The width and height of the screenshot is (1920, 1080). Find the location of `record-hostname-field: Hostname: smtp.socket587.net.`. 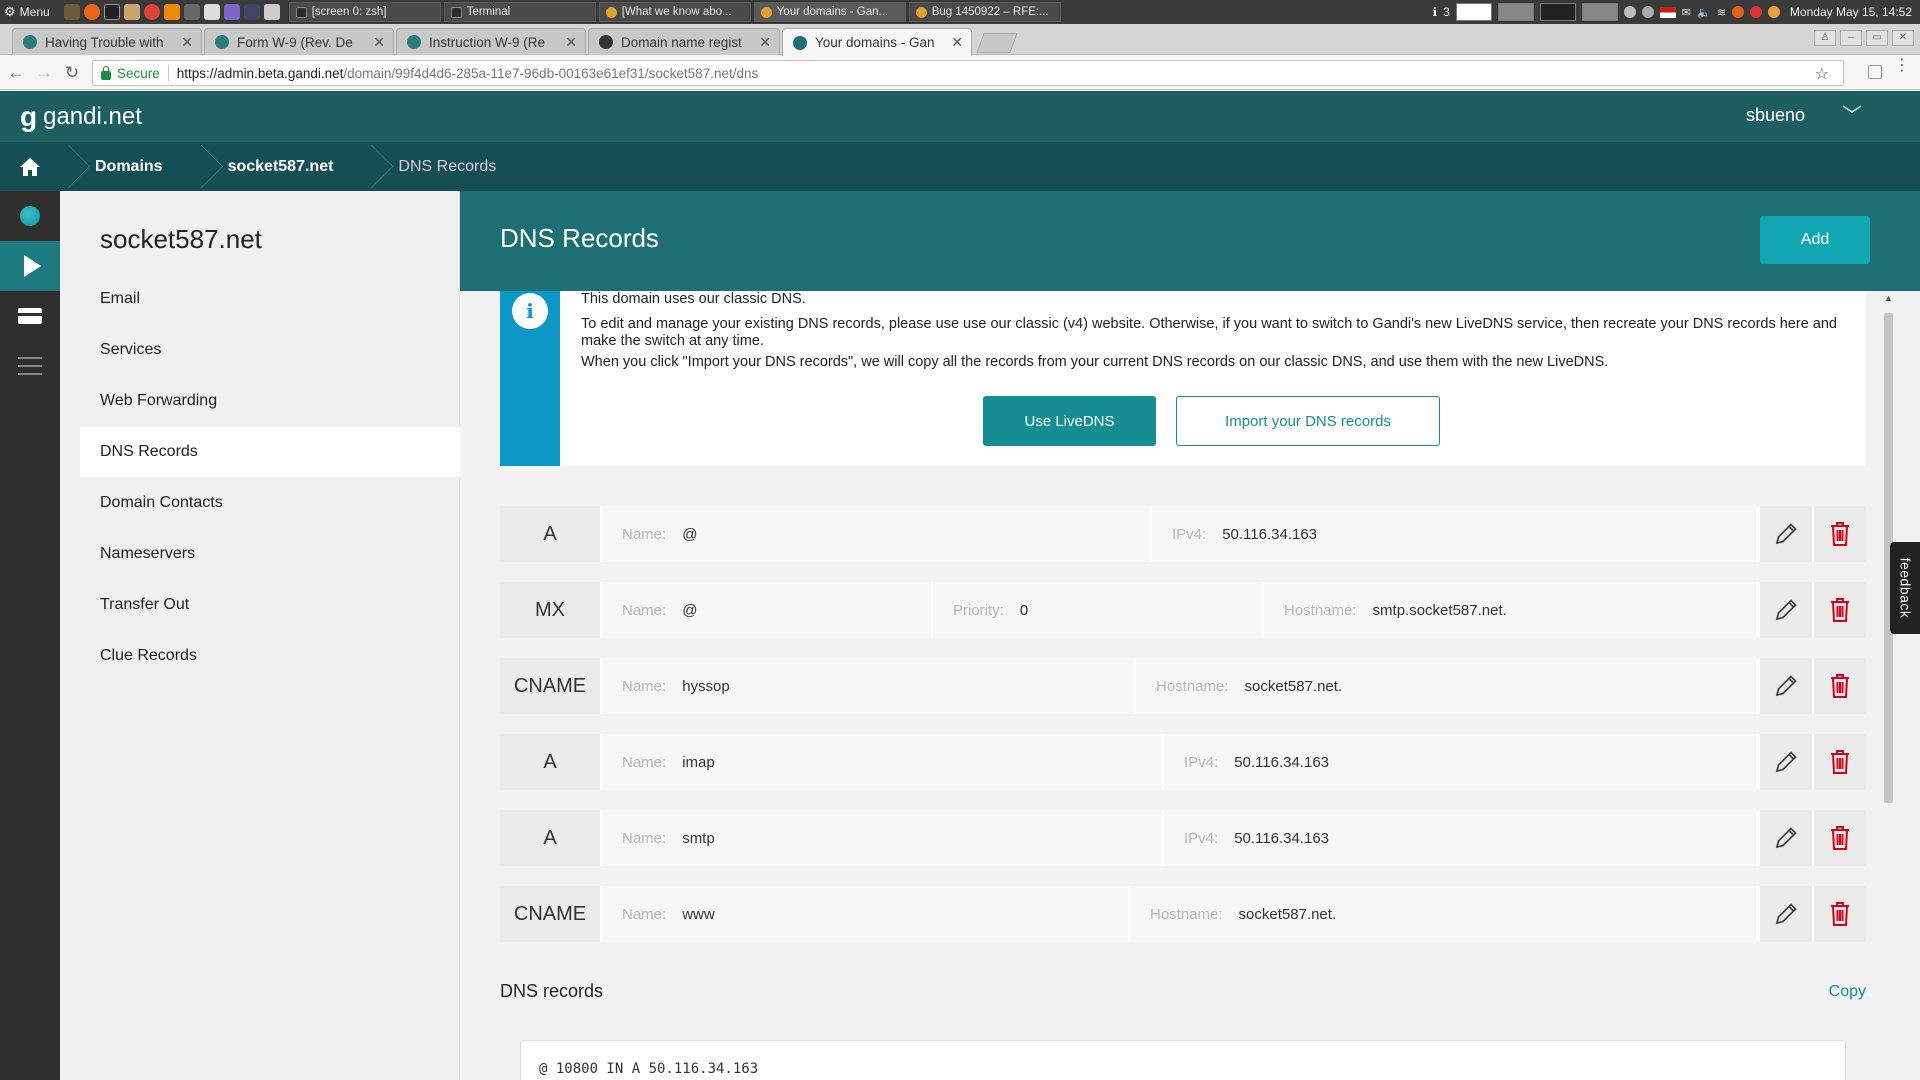

record-hostname-field: Hostname: smtp.socket587.net. is located at coordinates (1510, 610).